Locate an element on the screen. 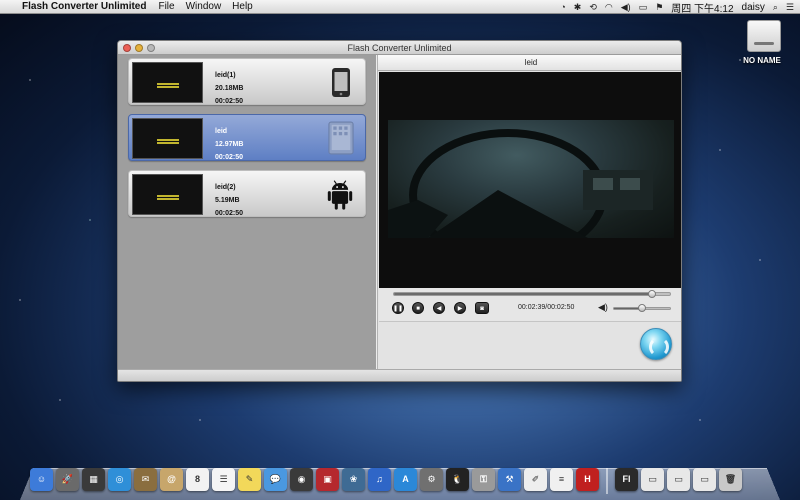 The height and width of the screenshot is (500, 800). drive-label: NO NAME is located at coordinates (762, 60).